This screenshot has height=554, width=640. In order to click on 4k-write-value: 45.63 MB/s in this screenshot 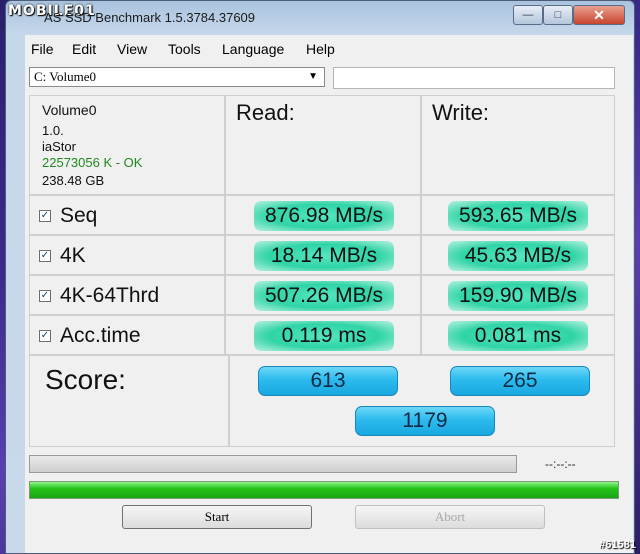, I will do `click(518, 256)`.